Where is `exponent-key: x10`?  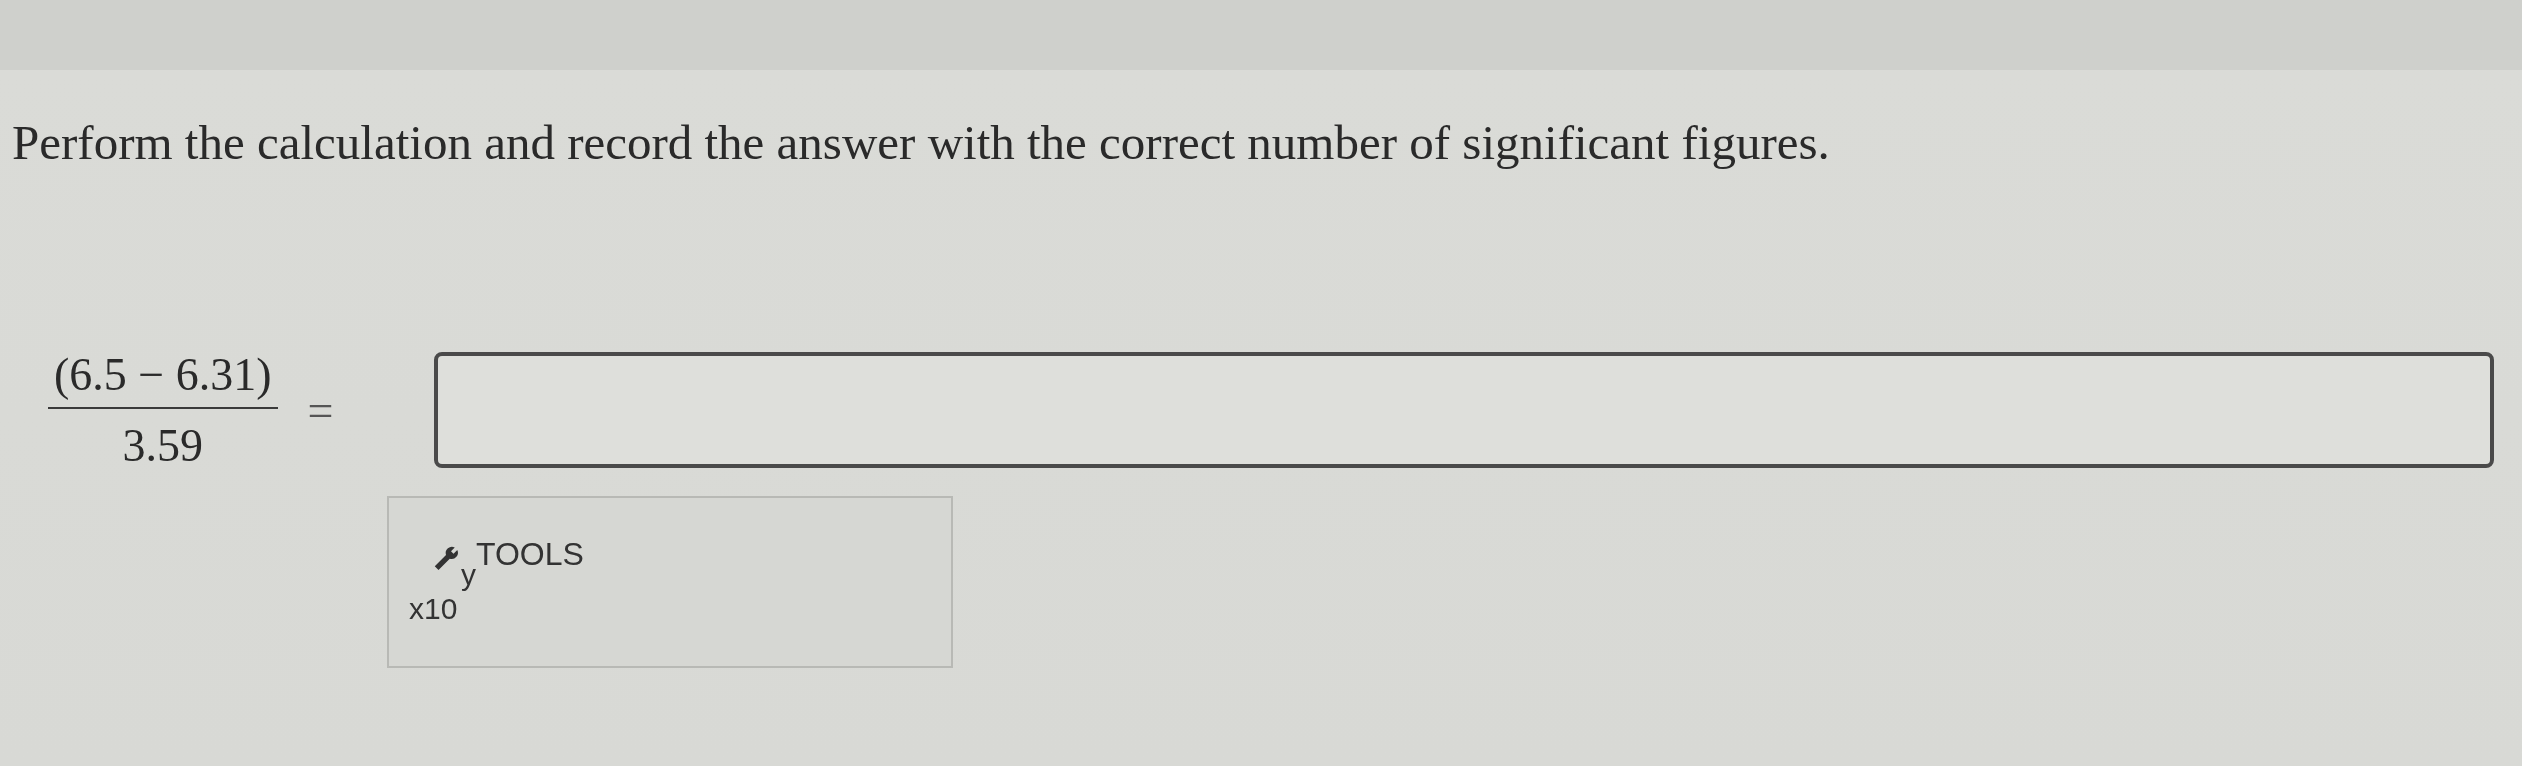 exponent-key: x10 is located at coordinates (433, 609).